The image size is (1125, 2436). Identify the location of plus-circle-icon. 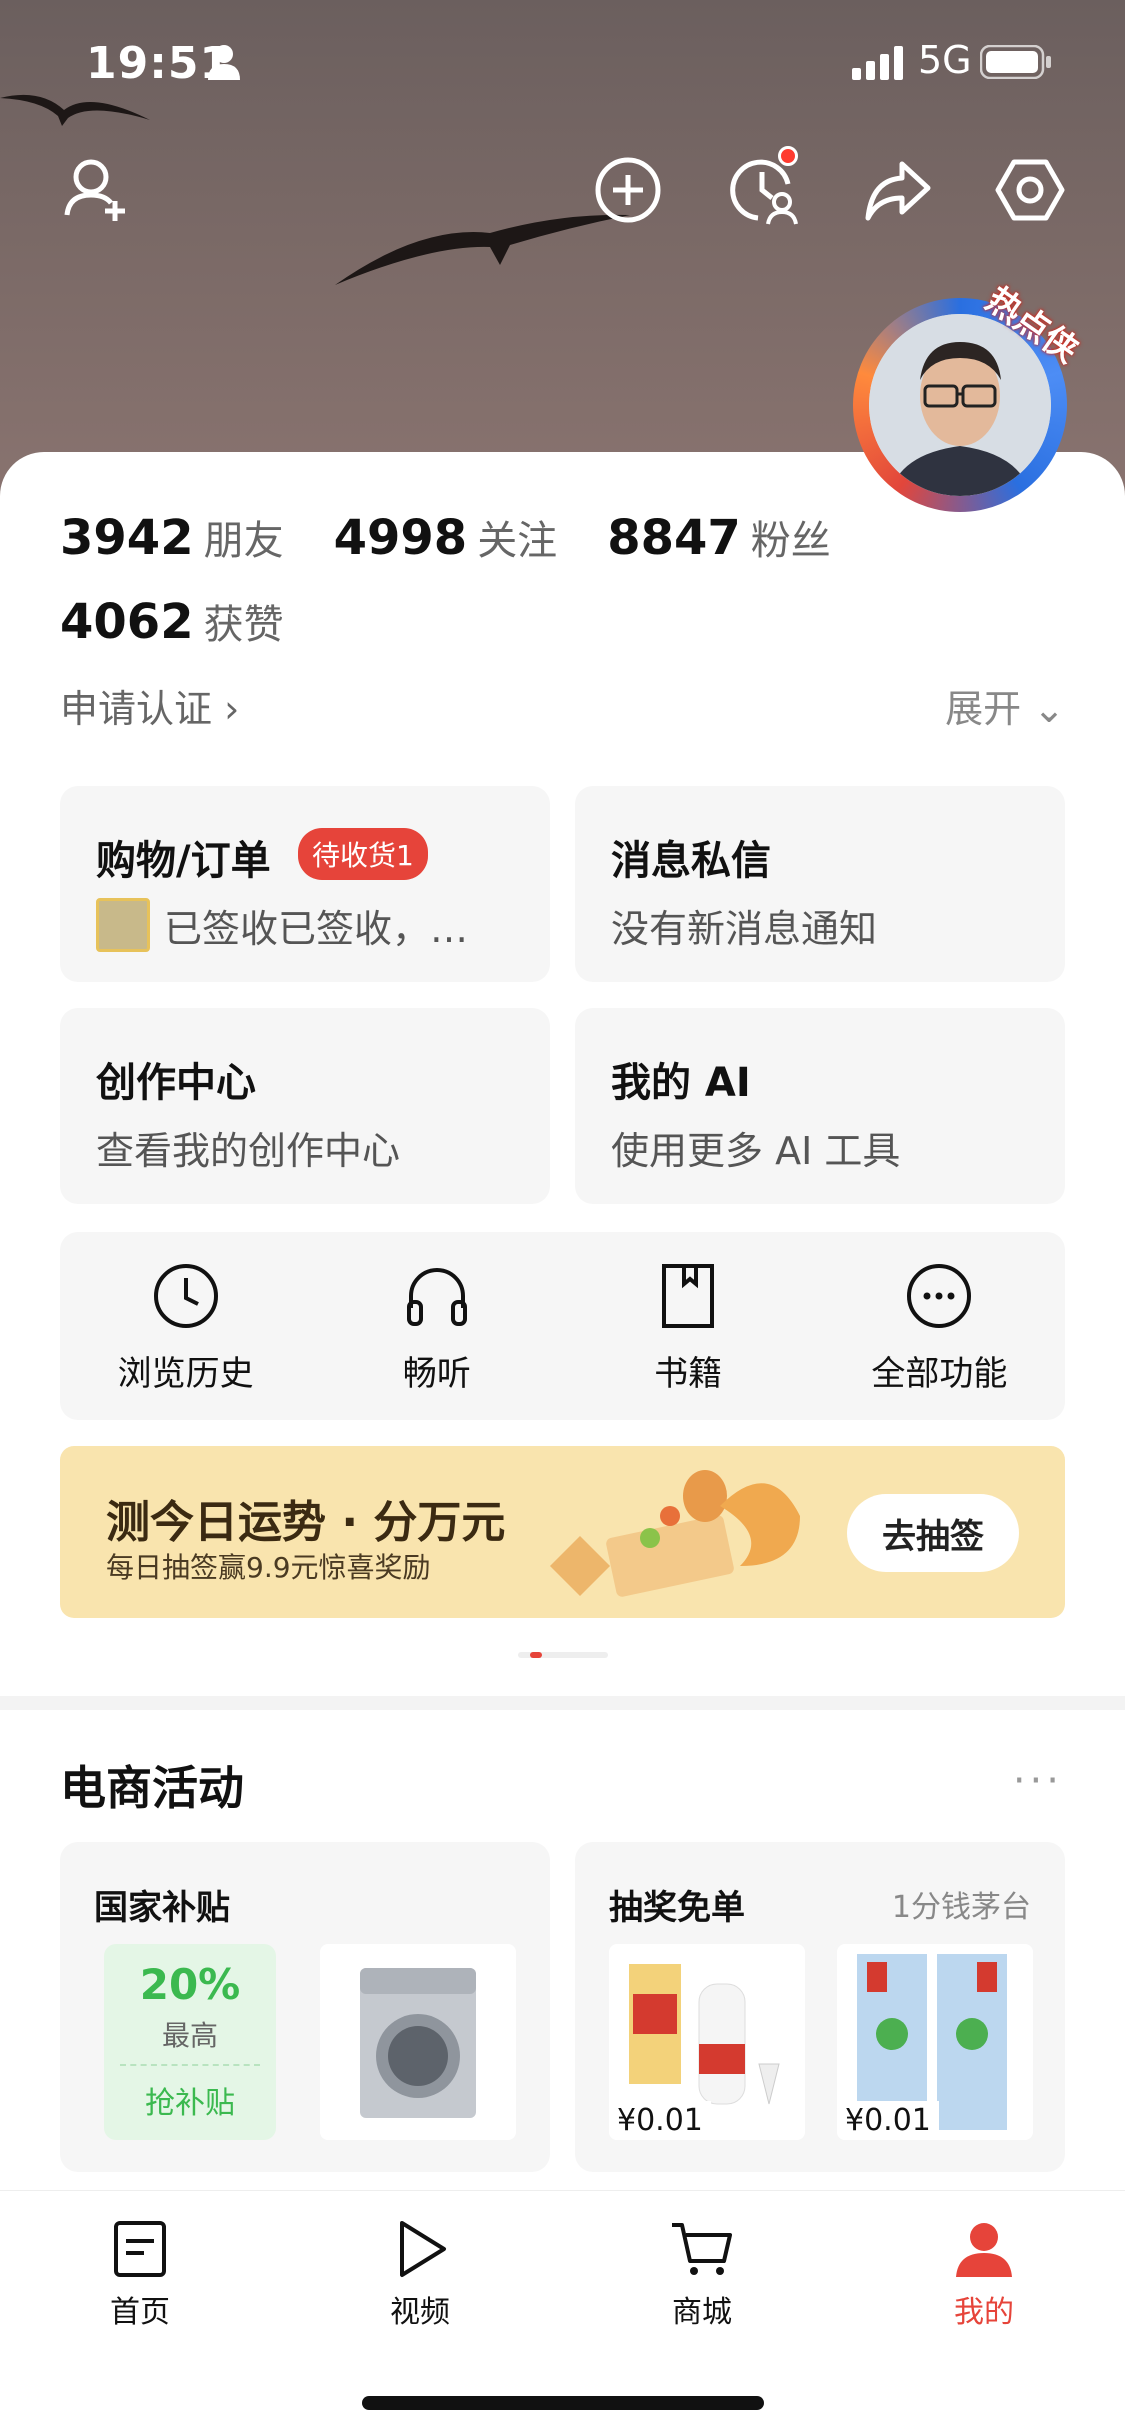
(628, 190).